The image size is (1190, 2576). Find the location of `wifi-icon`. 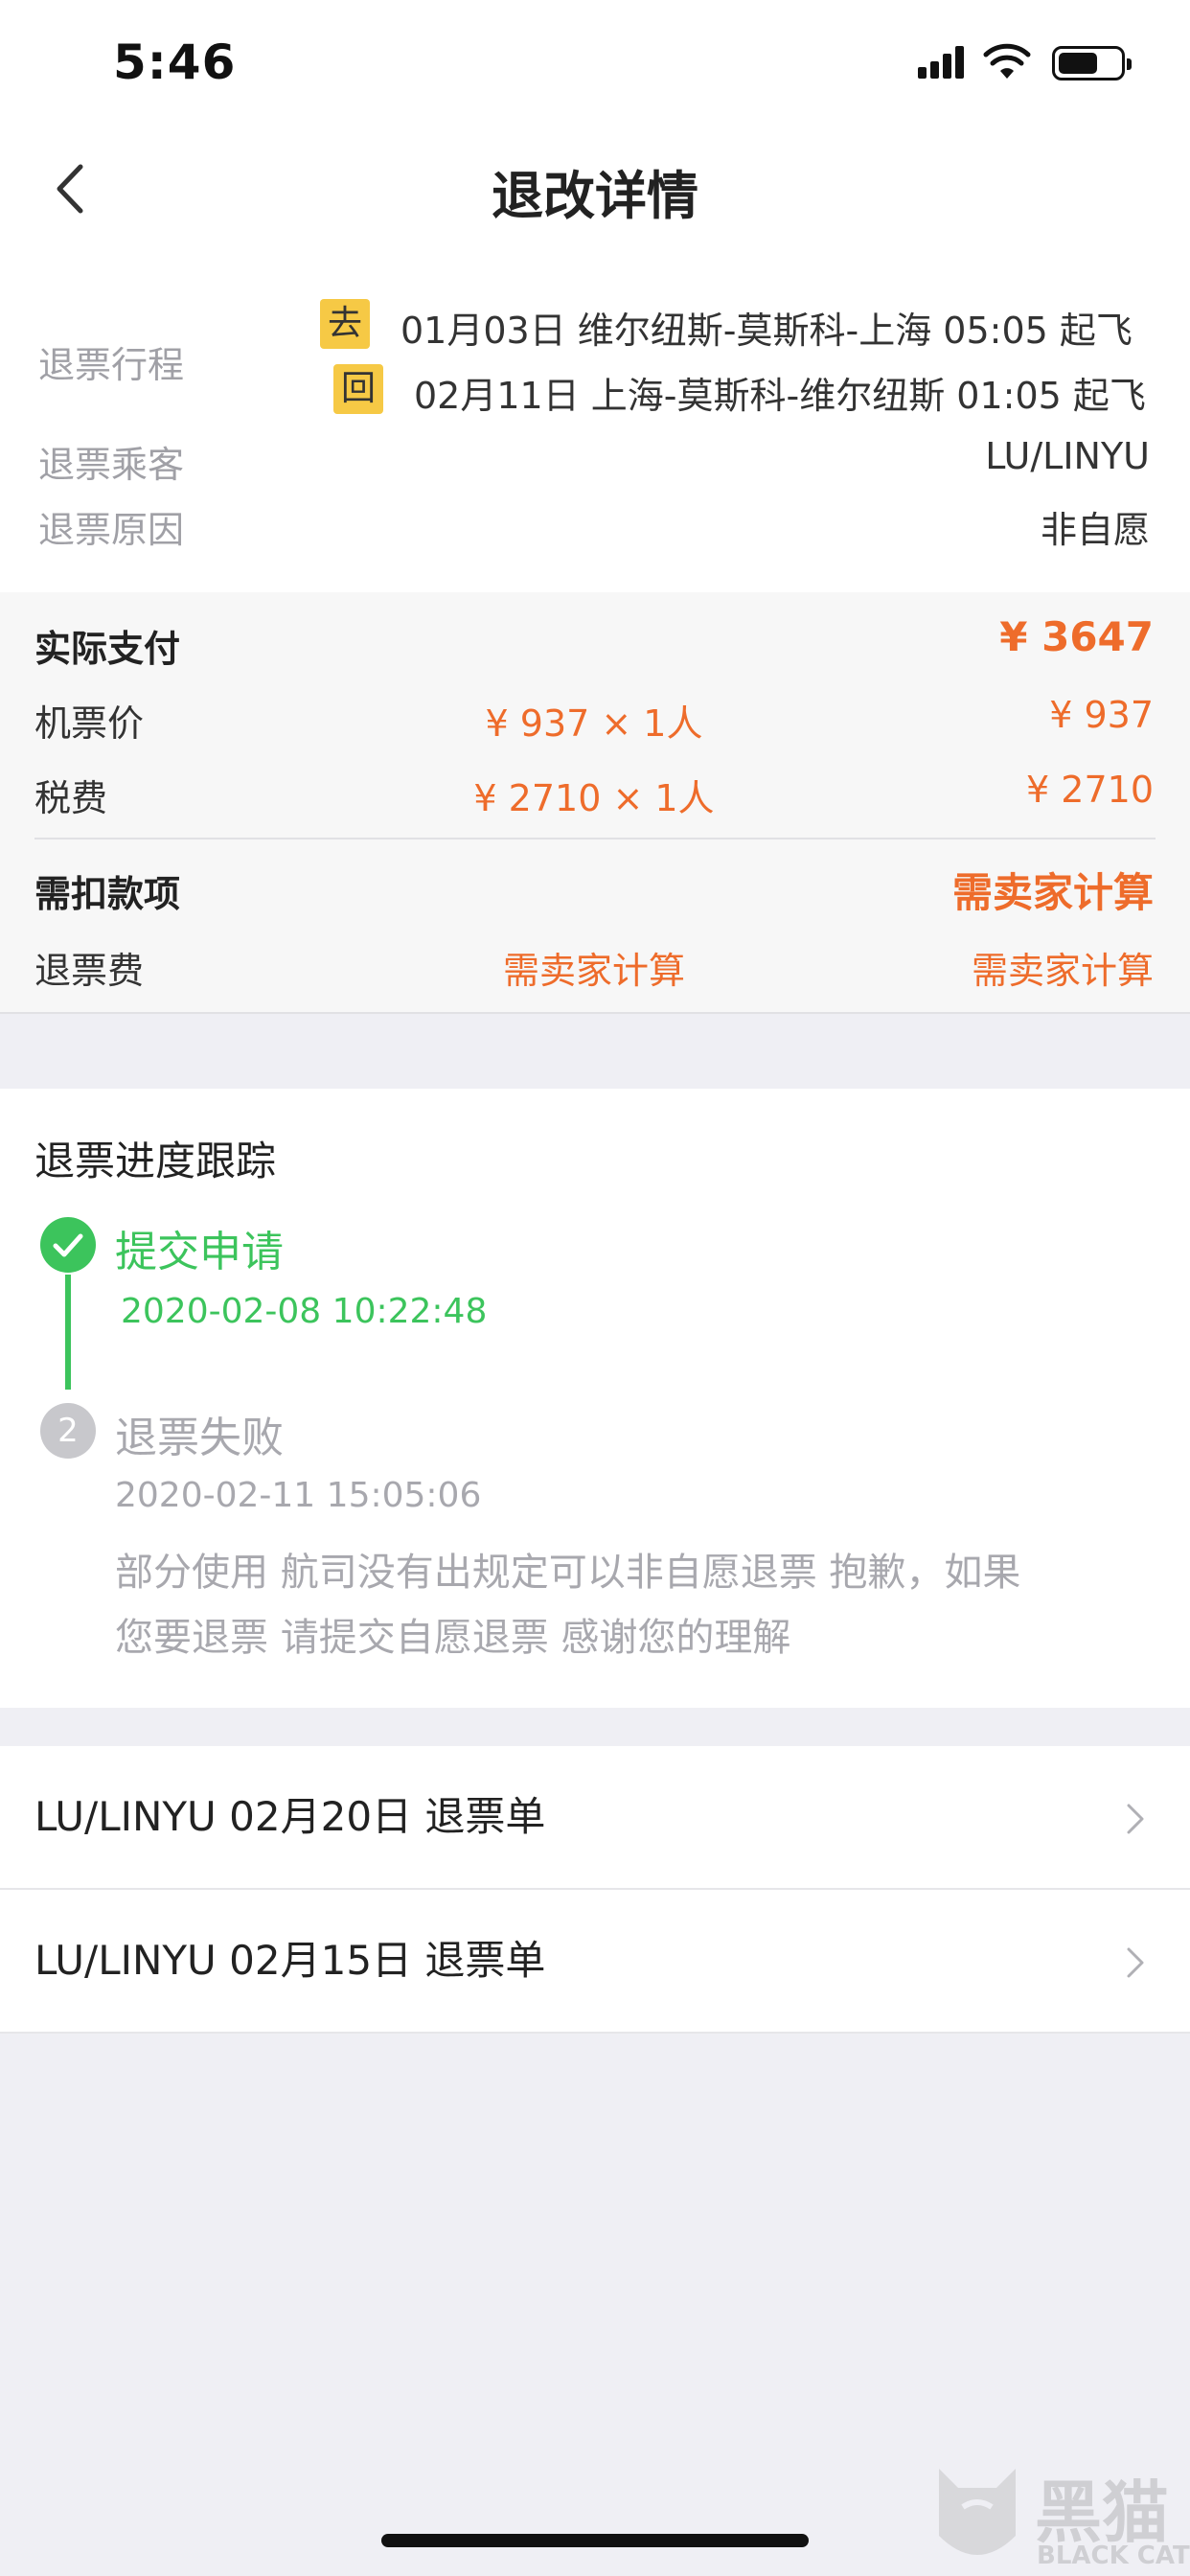

wifi-icon is located at coordinates (1007, 61).